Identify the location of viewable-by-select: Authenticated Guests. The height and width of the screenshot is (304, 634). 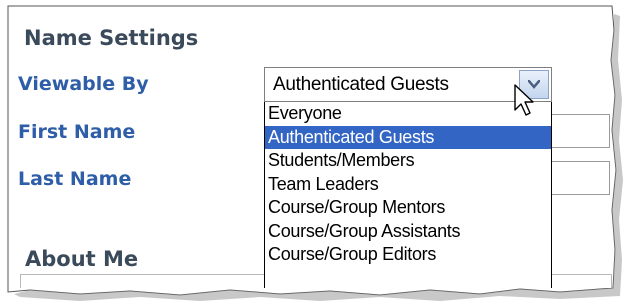
(408, 84).